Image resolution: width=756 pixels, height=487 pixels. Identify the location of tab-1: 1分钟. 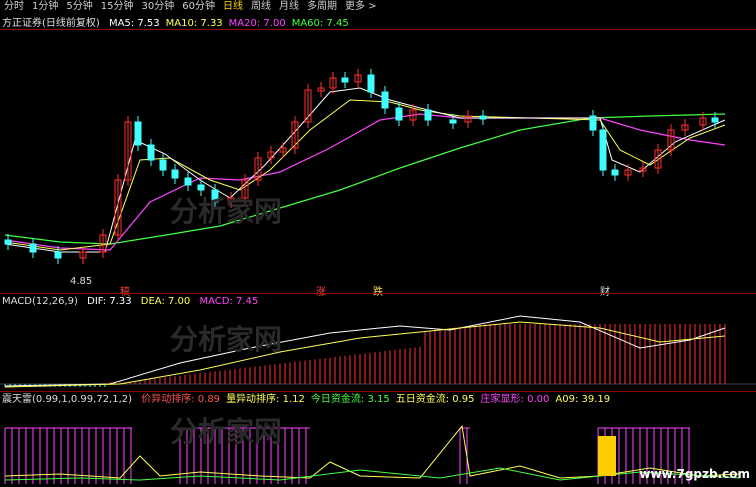
(45, 7).